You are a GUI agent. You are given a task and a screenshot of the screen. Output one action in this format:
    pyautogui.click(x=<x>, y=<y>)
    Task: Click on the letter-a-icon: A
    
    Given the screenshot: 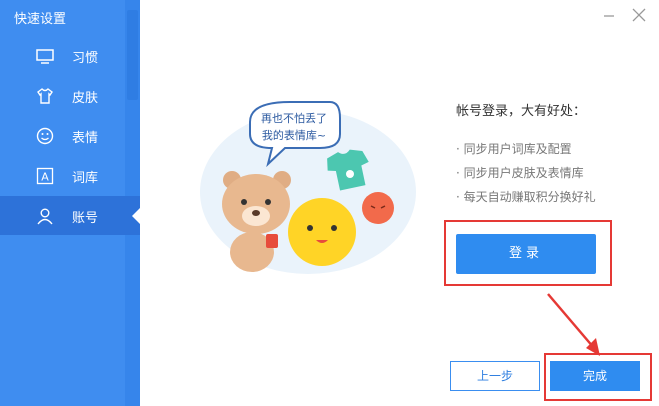 What is the action you would take?
    pyautogui.click(x=45, y=176)
    